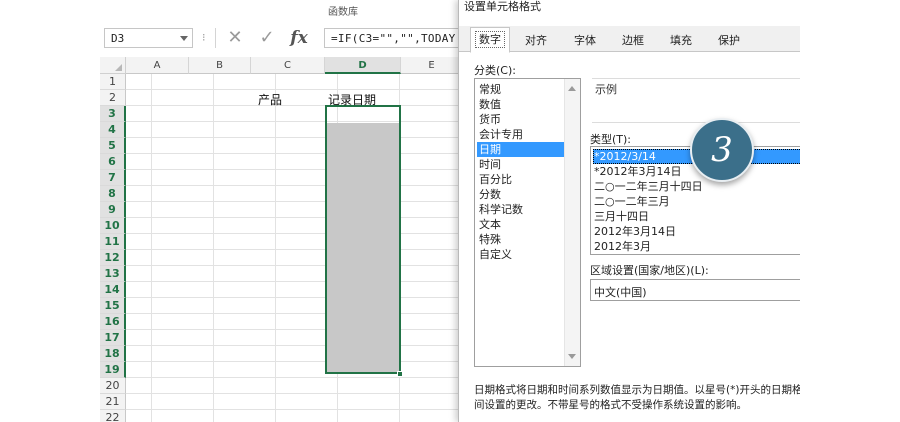 The width and height of the screenshot is (900, 422). Describe the element at coordinates (521, 104) in the screenshot. I see `category-number: 数值` at that location.